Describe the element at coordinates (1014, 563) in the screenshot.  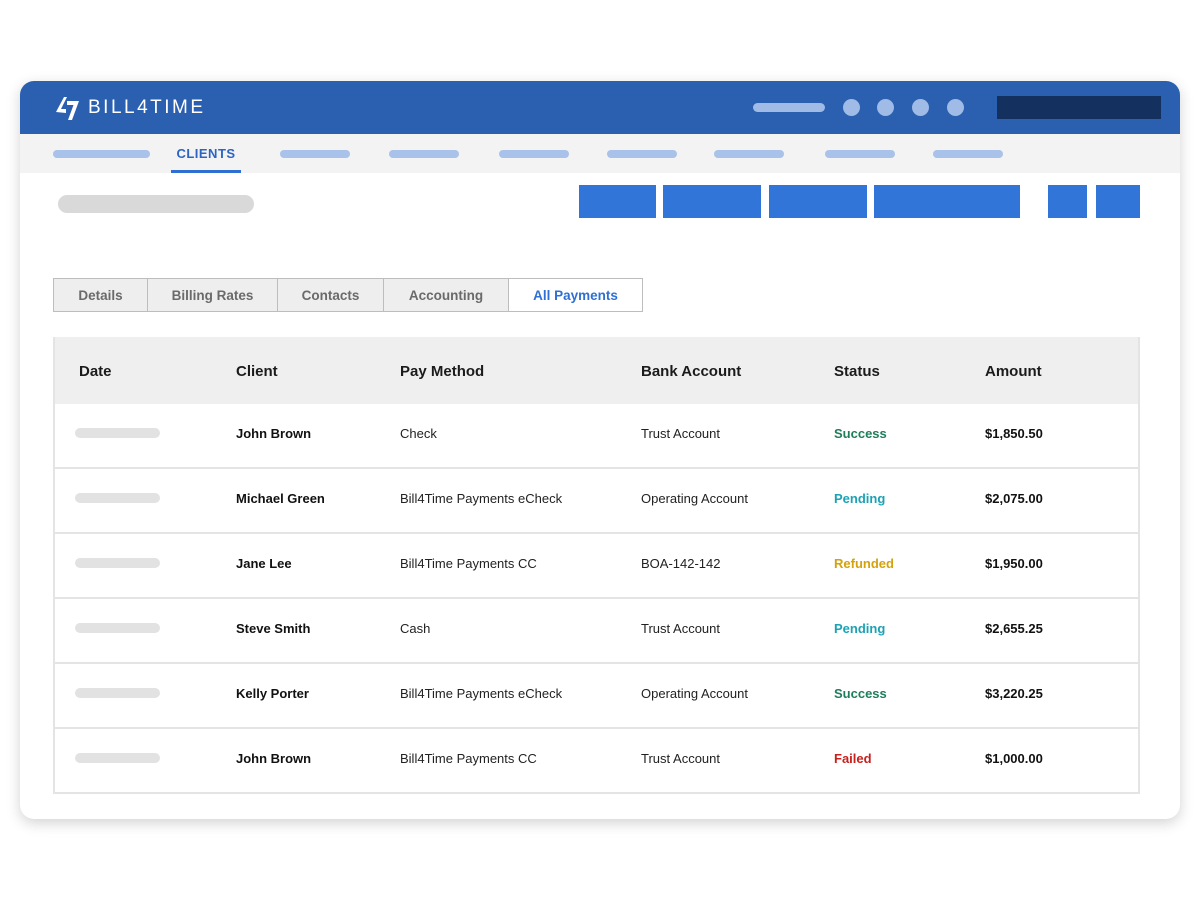
I see `cell-amount: $1,950.00` at that location.